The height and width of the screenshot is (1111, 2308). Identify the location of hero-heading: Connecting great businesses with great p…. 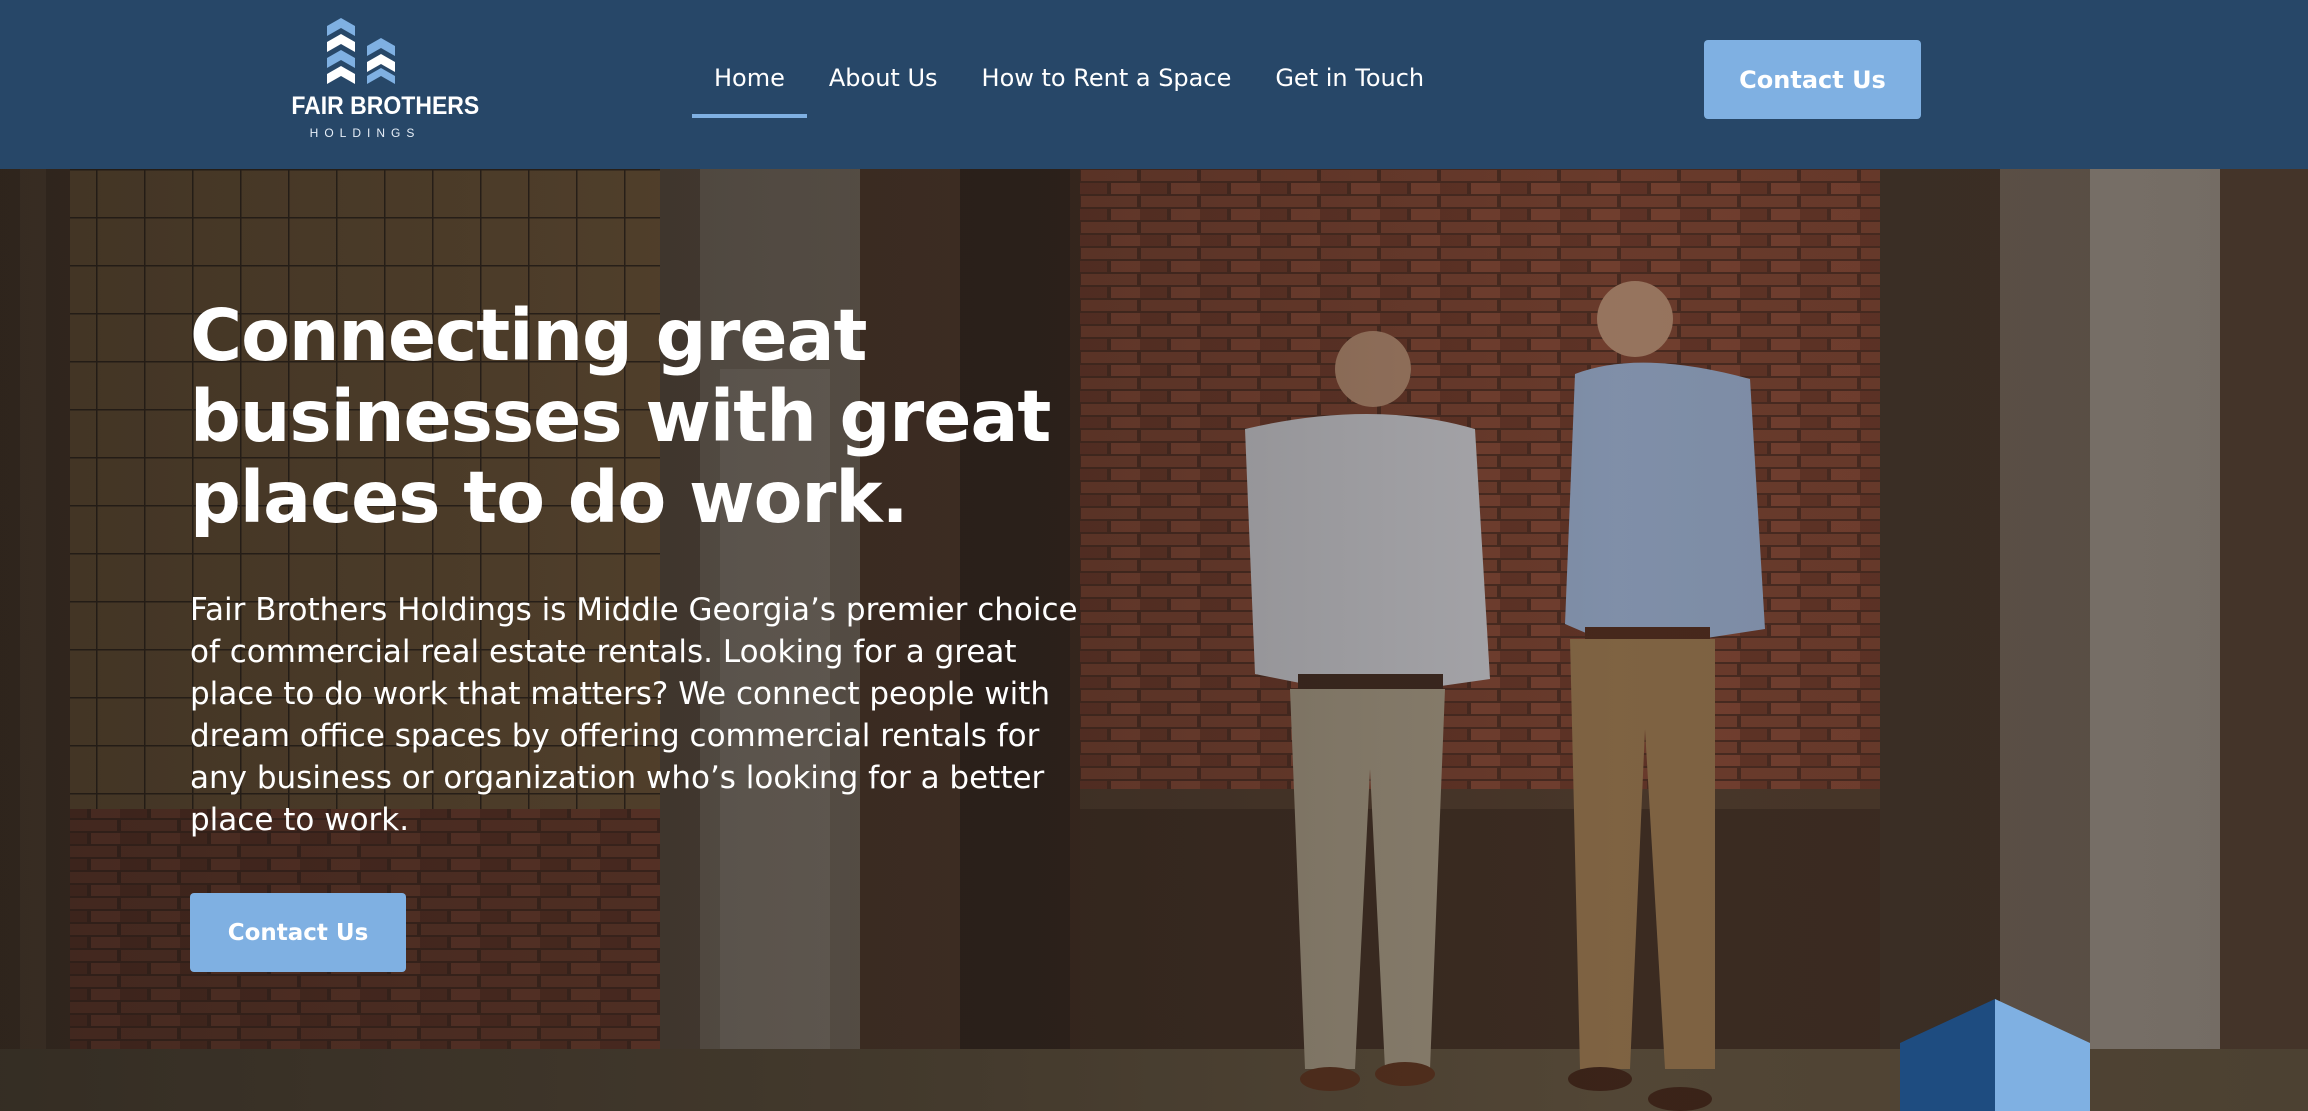
(620, 416).